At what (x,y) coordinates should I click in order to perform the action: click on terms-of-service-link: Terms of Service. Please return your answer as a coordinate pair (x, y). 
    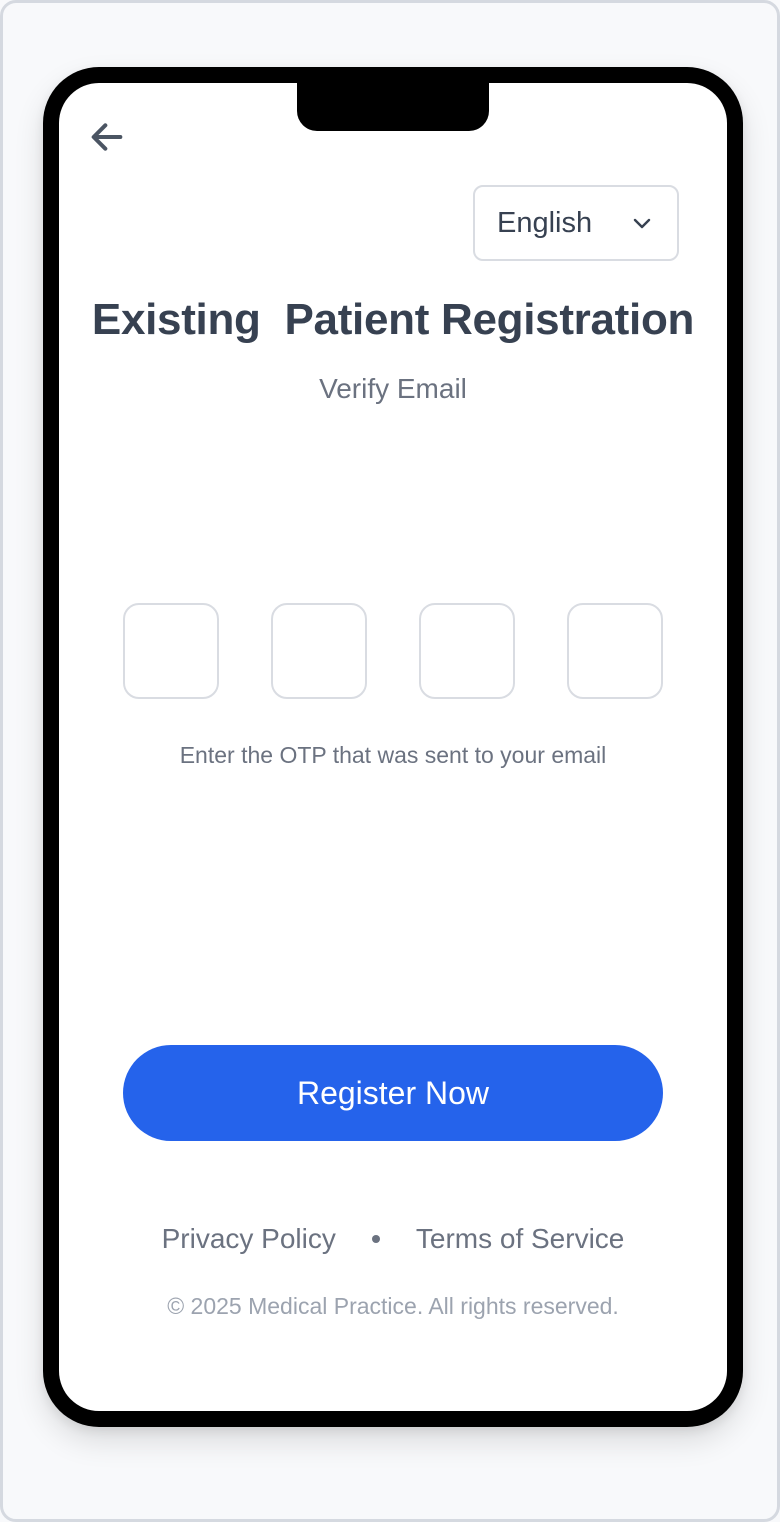
    Looking at the image, I should click on (520, 1239).